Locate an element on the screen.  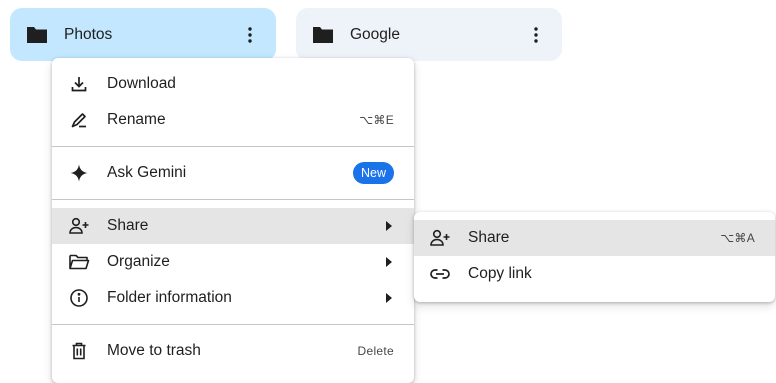
new-badge: New is located at coordinates (373, 173).